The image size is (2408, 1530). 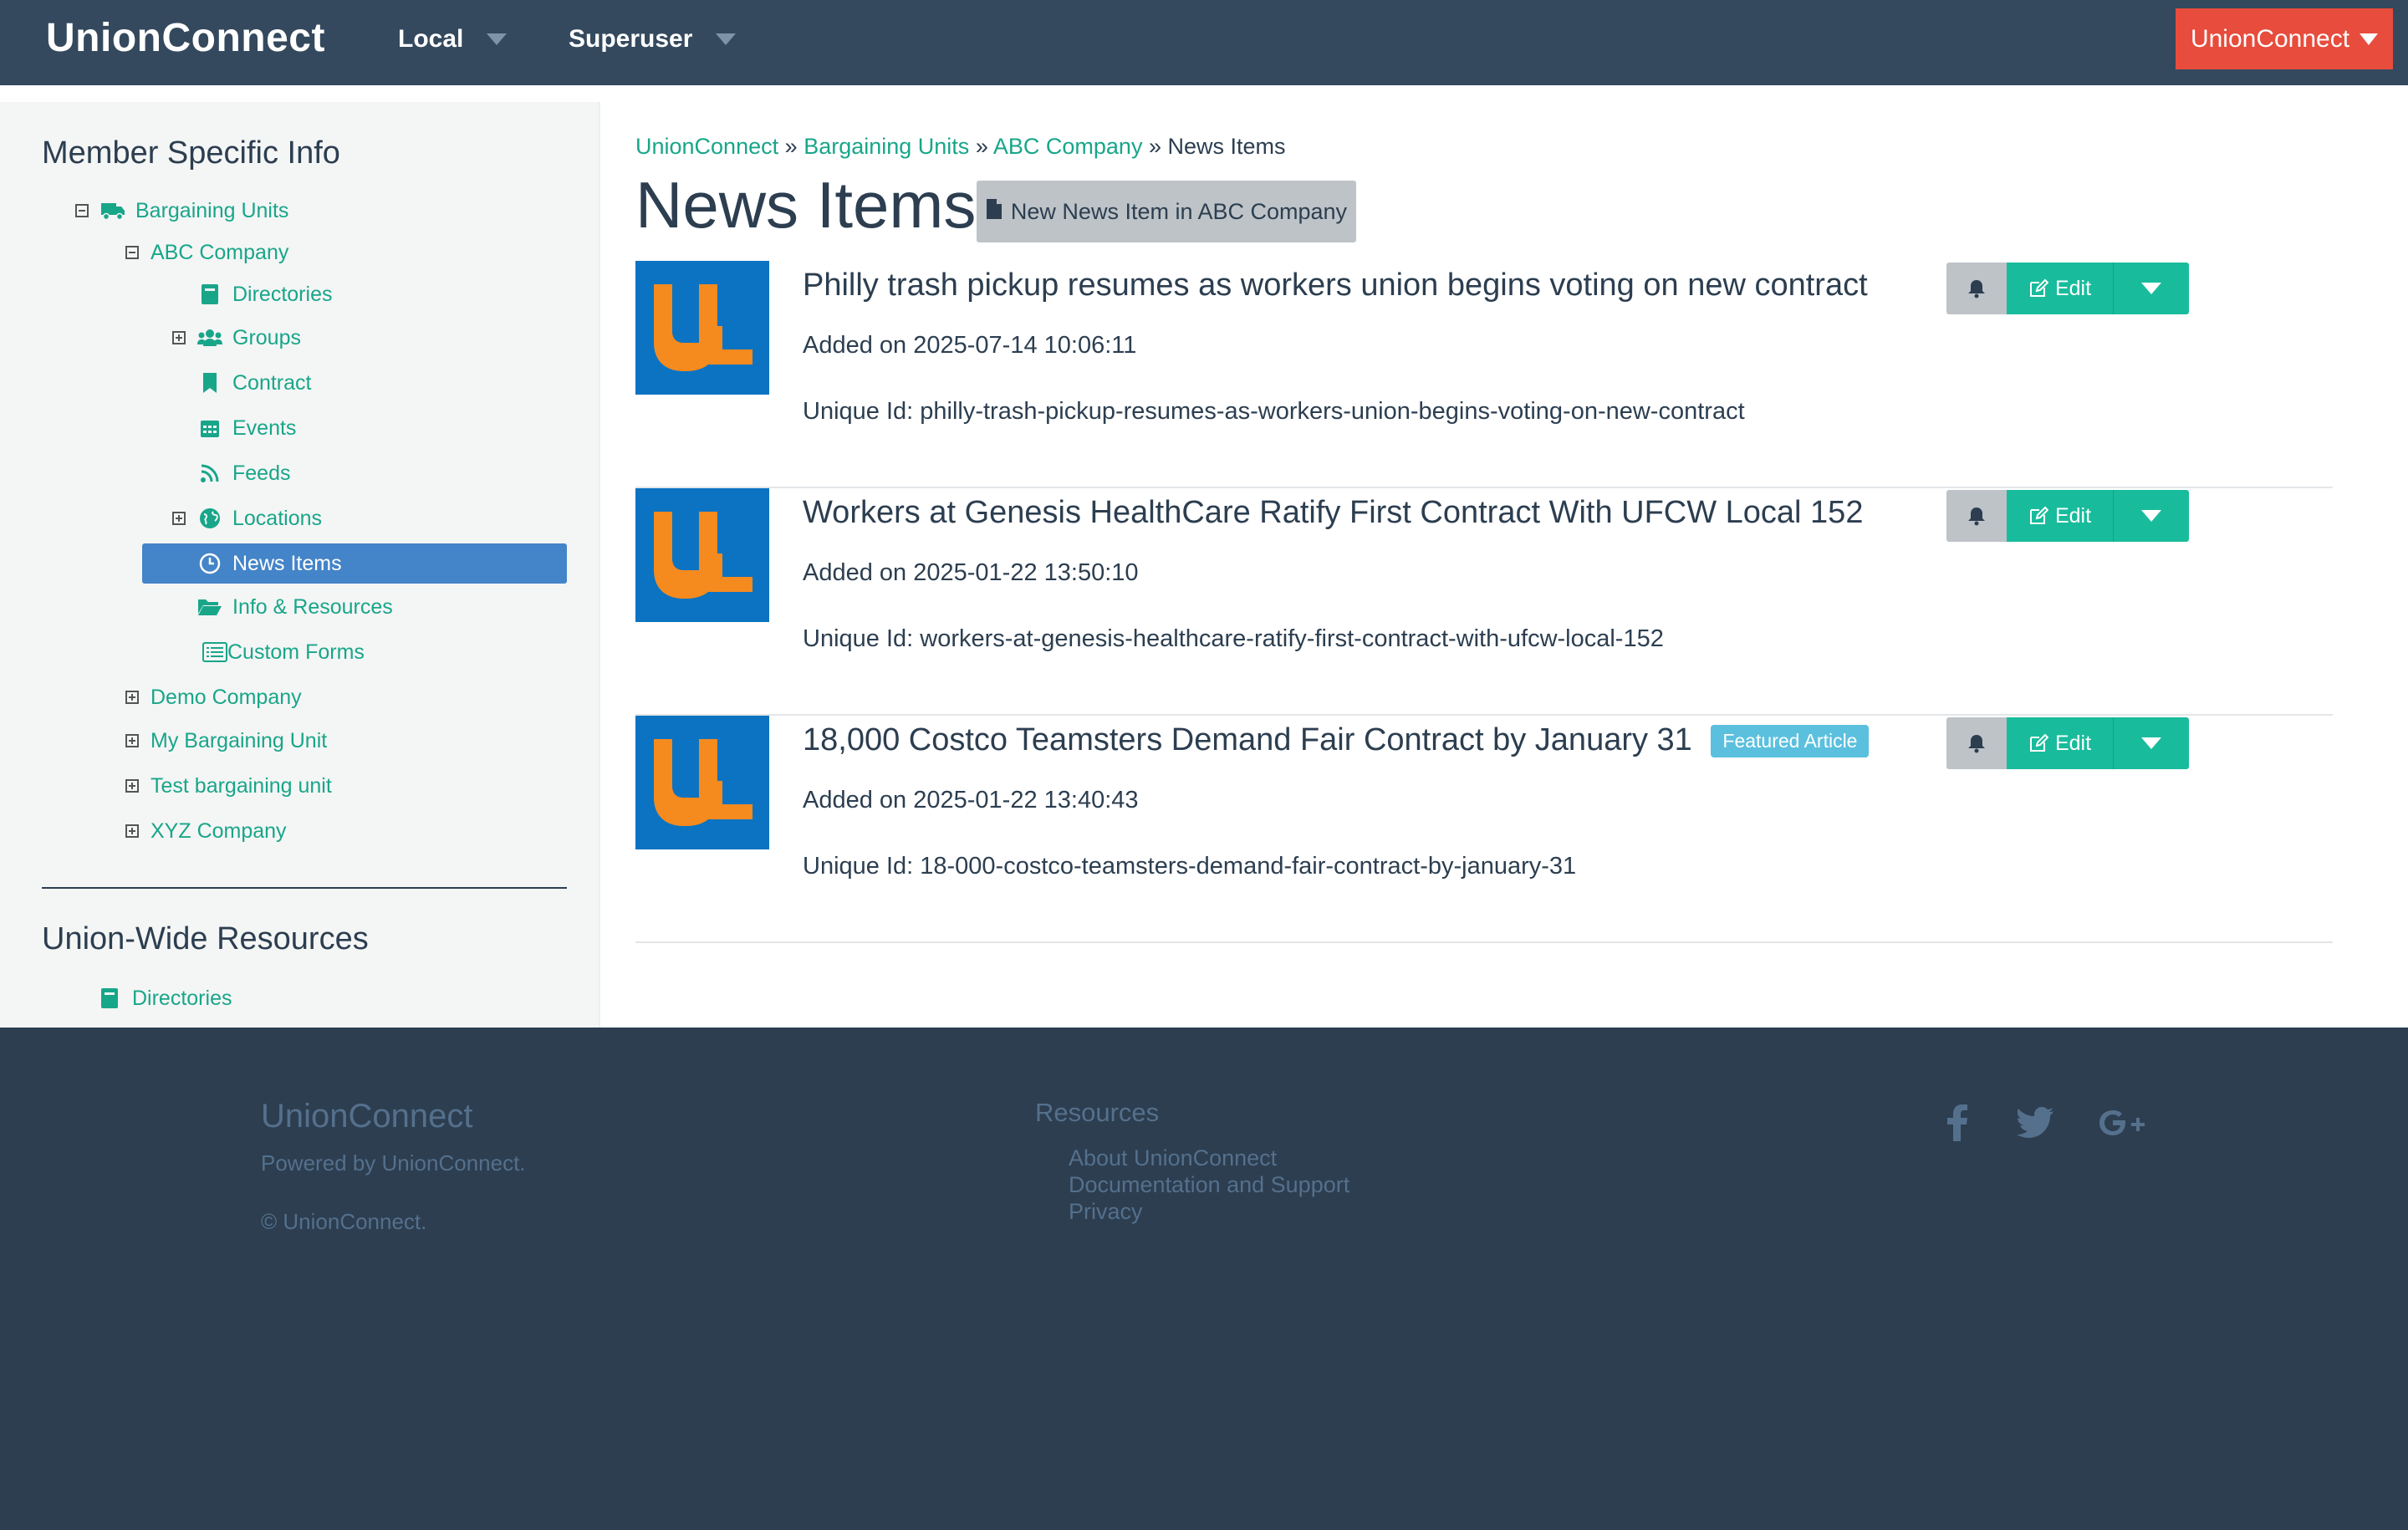 What do you see at coordinates (653, 39) in the screenshot?
I see `superuser-dropdown: Superuser` at bounding box center [653, 39].